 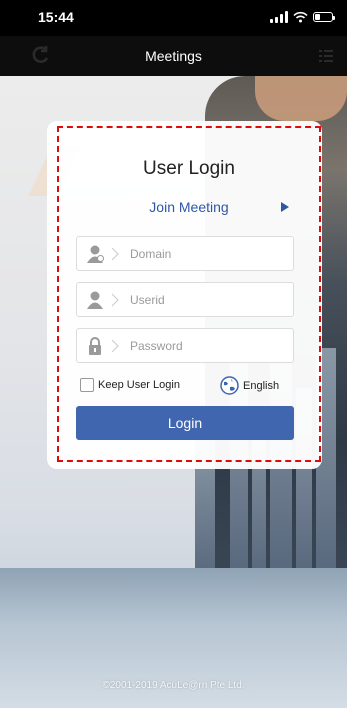 I want to click on keep-login-label: Keep User Login, so click(x=139, y=385).